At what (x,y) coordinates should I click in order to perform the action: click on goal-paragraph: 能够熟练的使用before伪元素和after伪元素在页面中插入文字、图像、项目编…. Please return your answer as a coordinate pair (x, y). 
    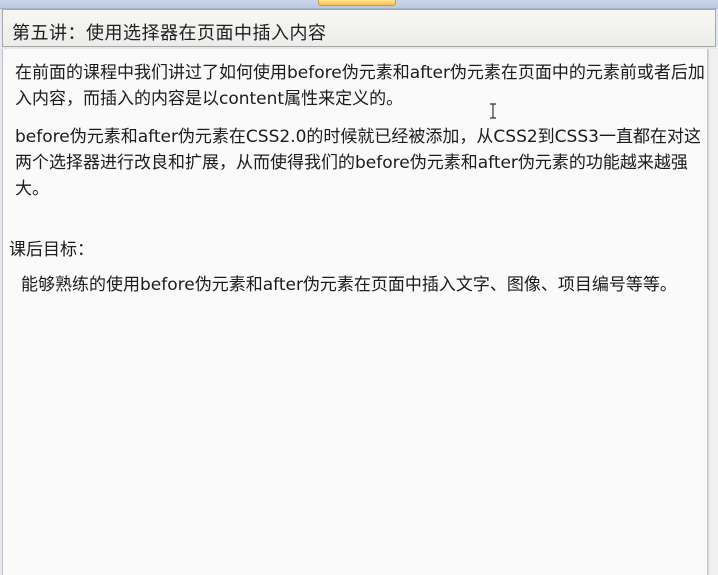
    Looking at the image, I should click on (349, 285).